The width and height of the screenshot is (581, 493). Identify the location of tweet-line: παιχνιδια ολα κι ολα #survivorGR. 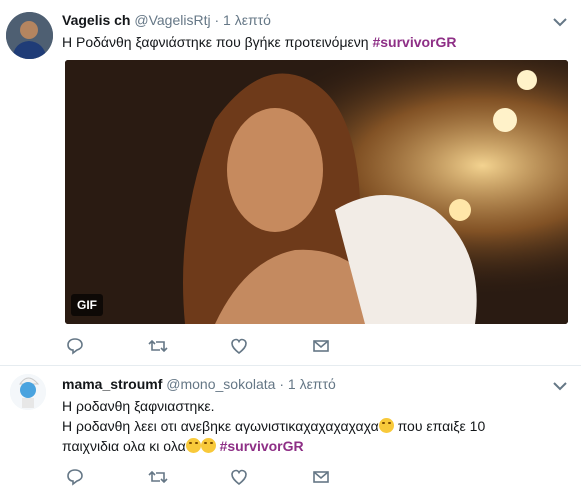
(273, 446).